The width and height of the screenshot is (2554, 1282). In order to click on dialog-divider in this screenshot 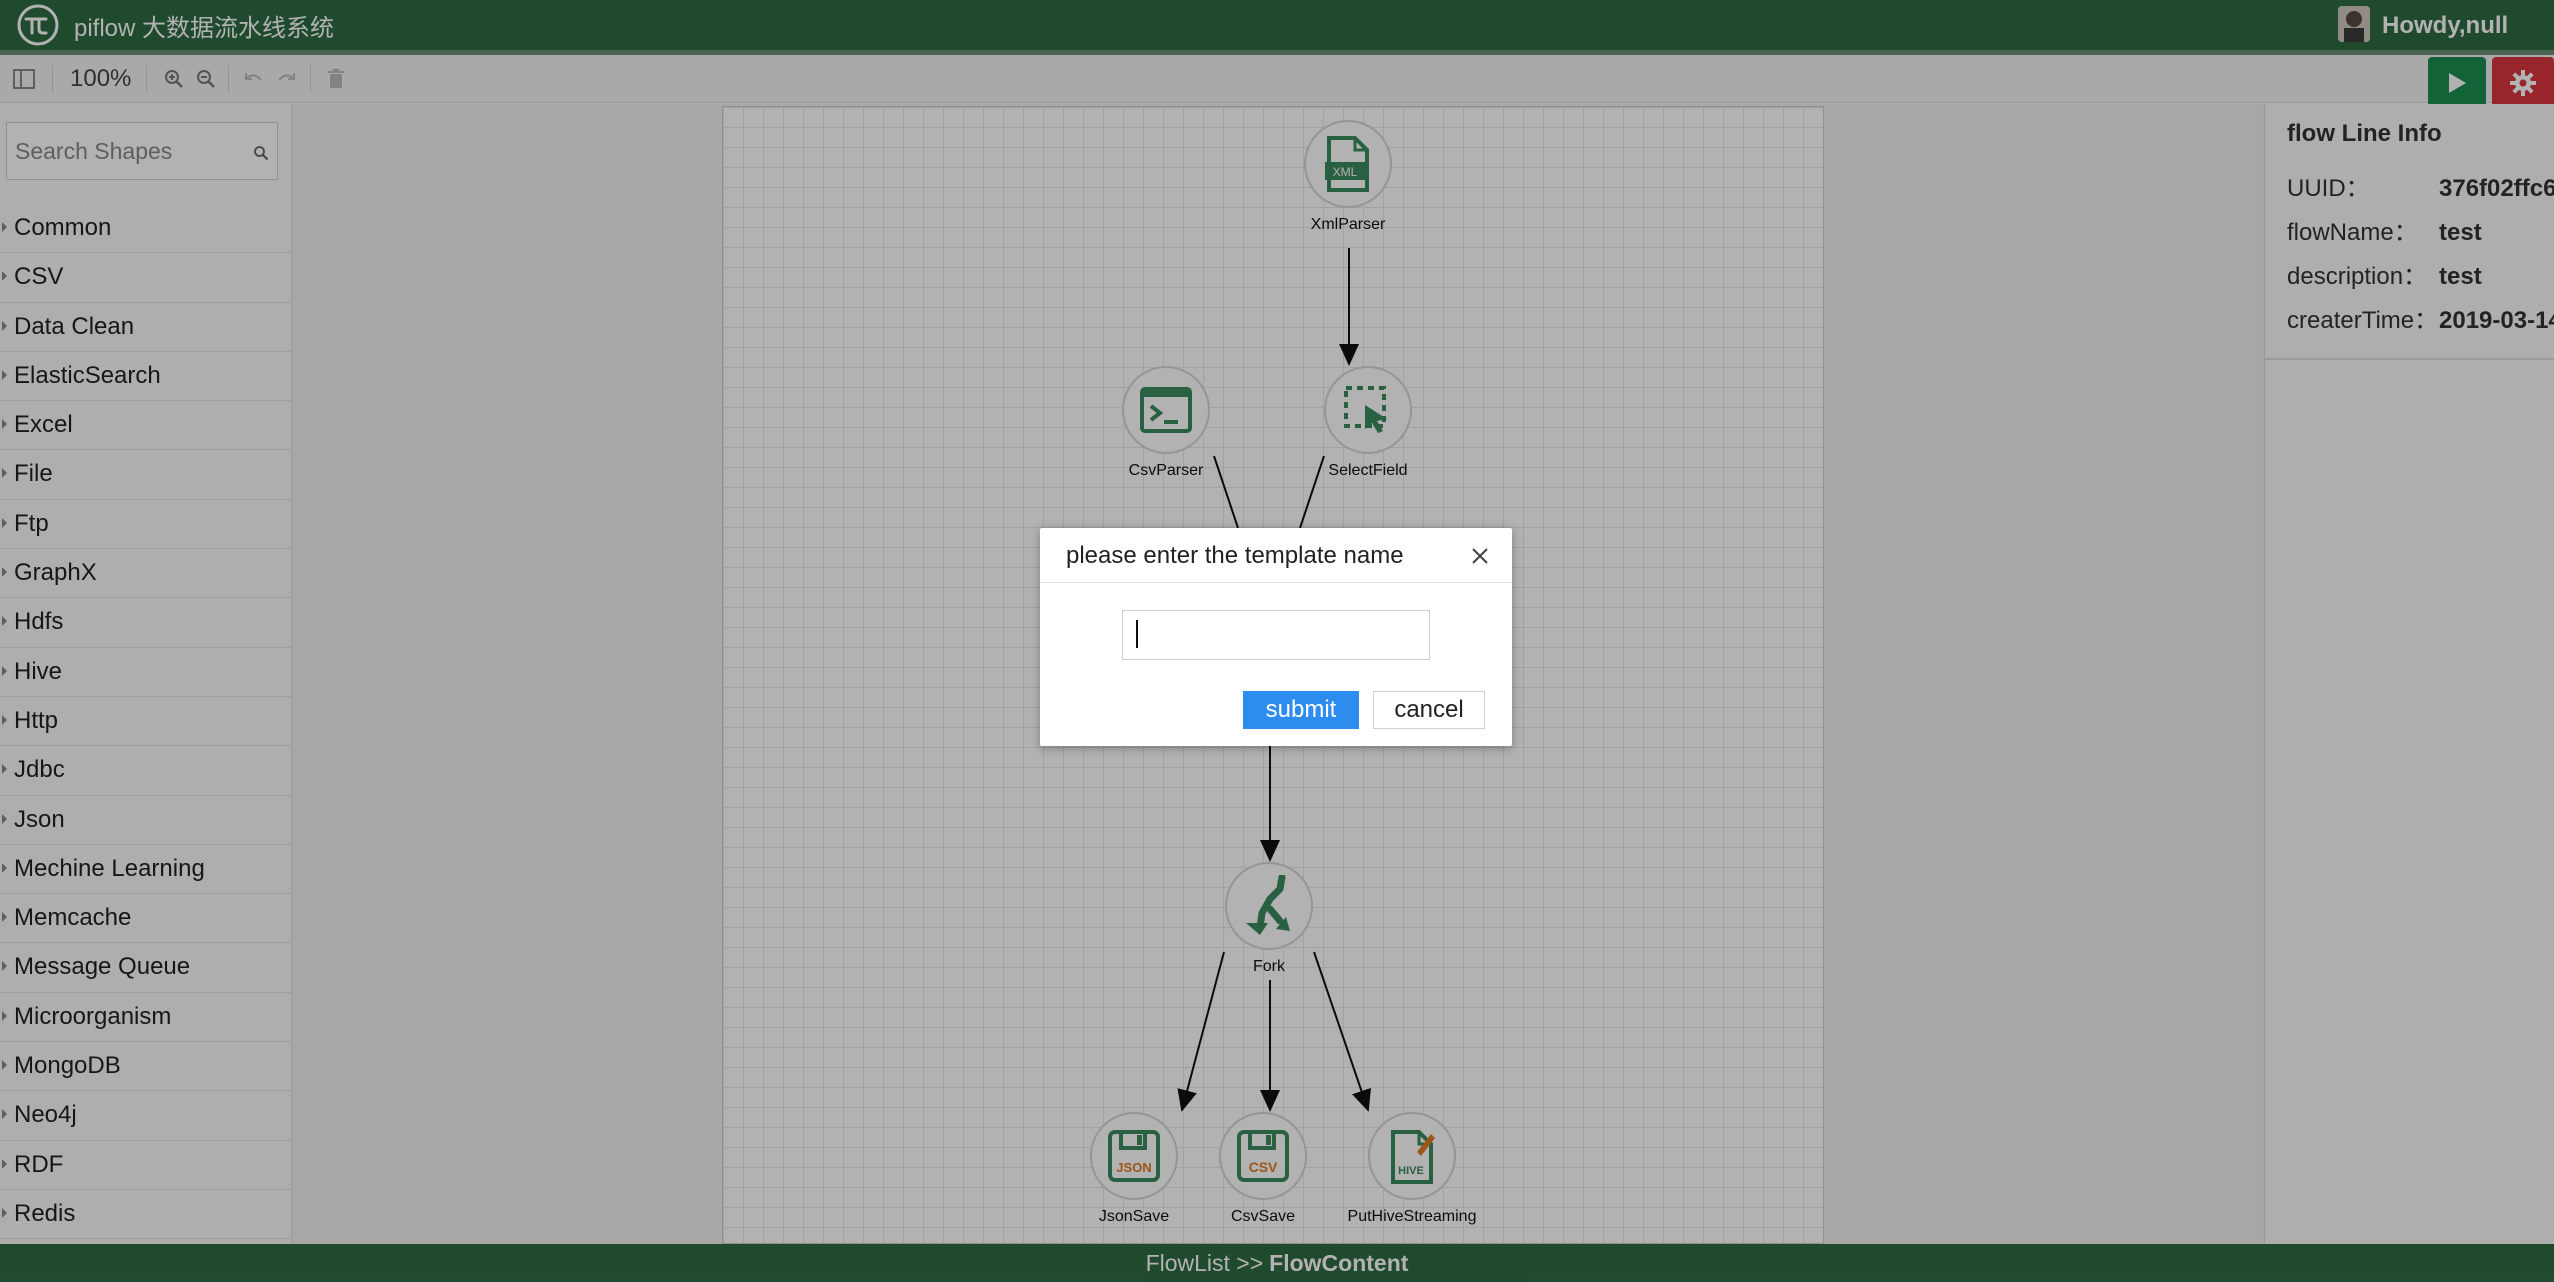, I will do `click(1276, 582)`.